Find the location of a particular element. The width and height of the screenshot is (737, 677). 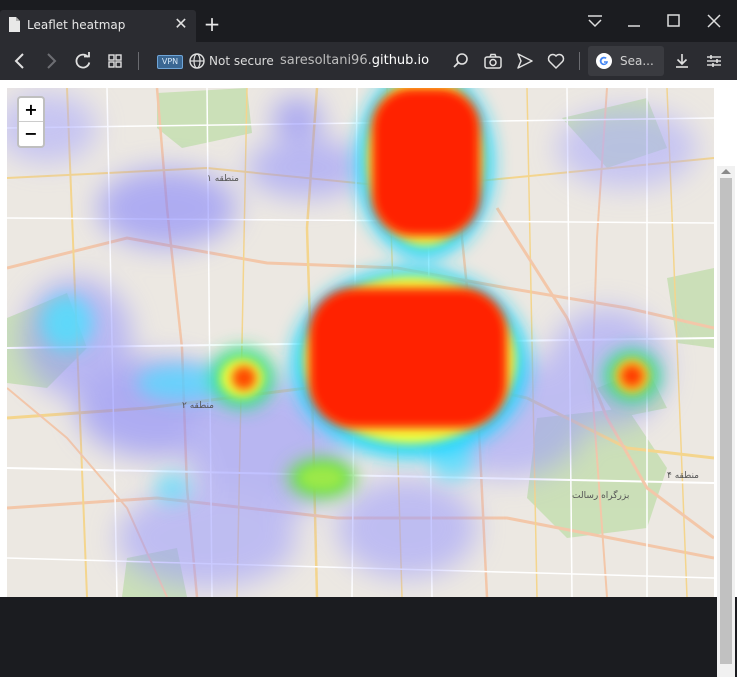

scroll-thumb is located at coordinates (726, 421).